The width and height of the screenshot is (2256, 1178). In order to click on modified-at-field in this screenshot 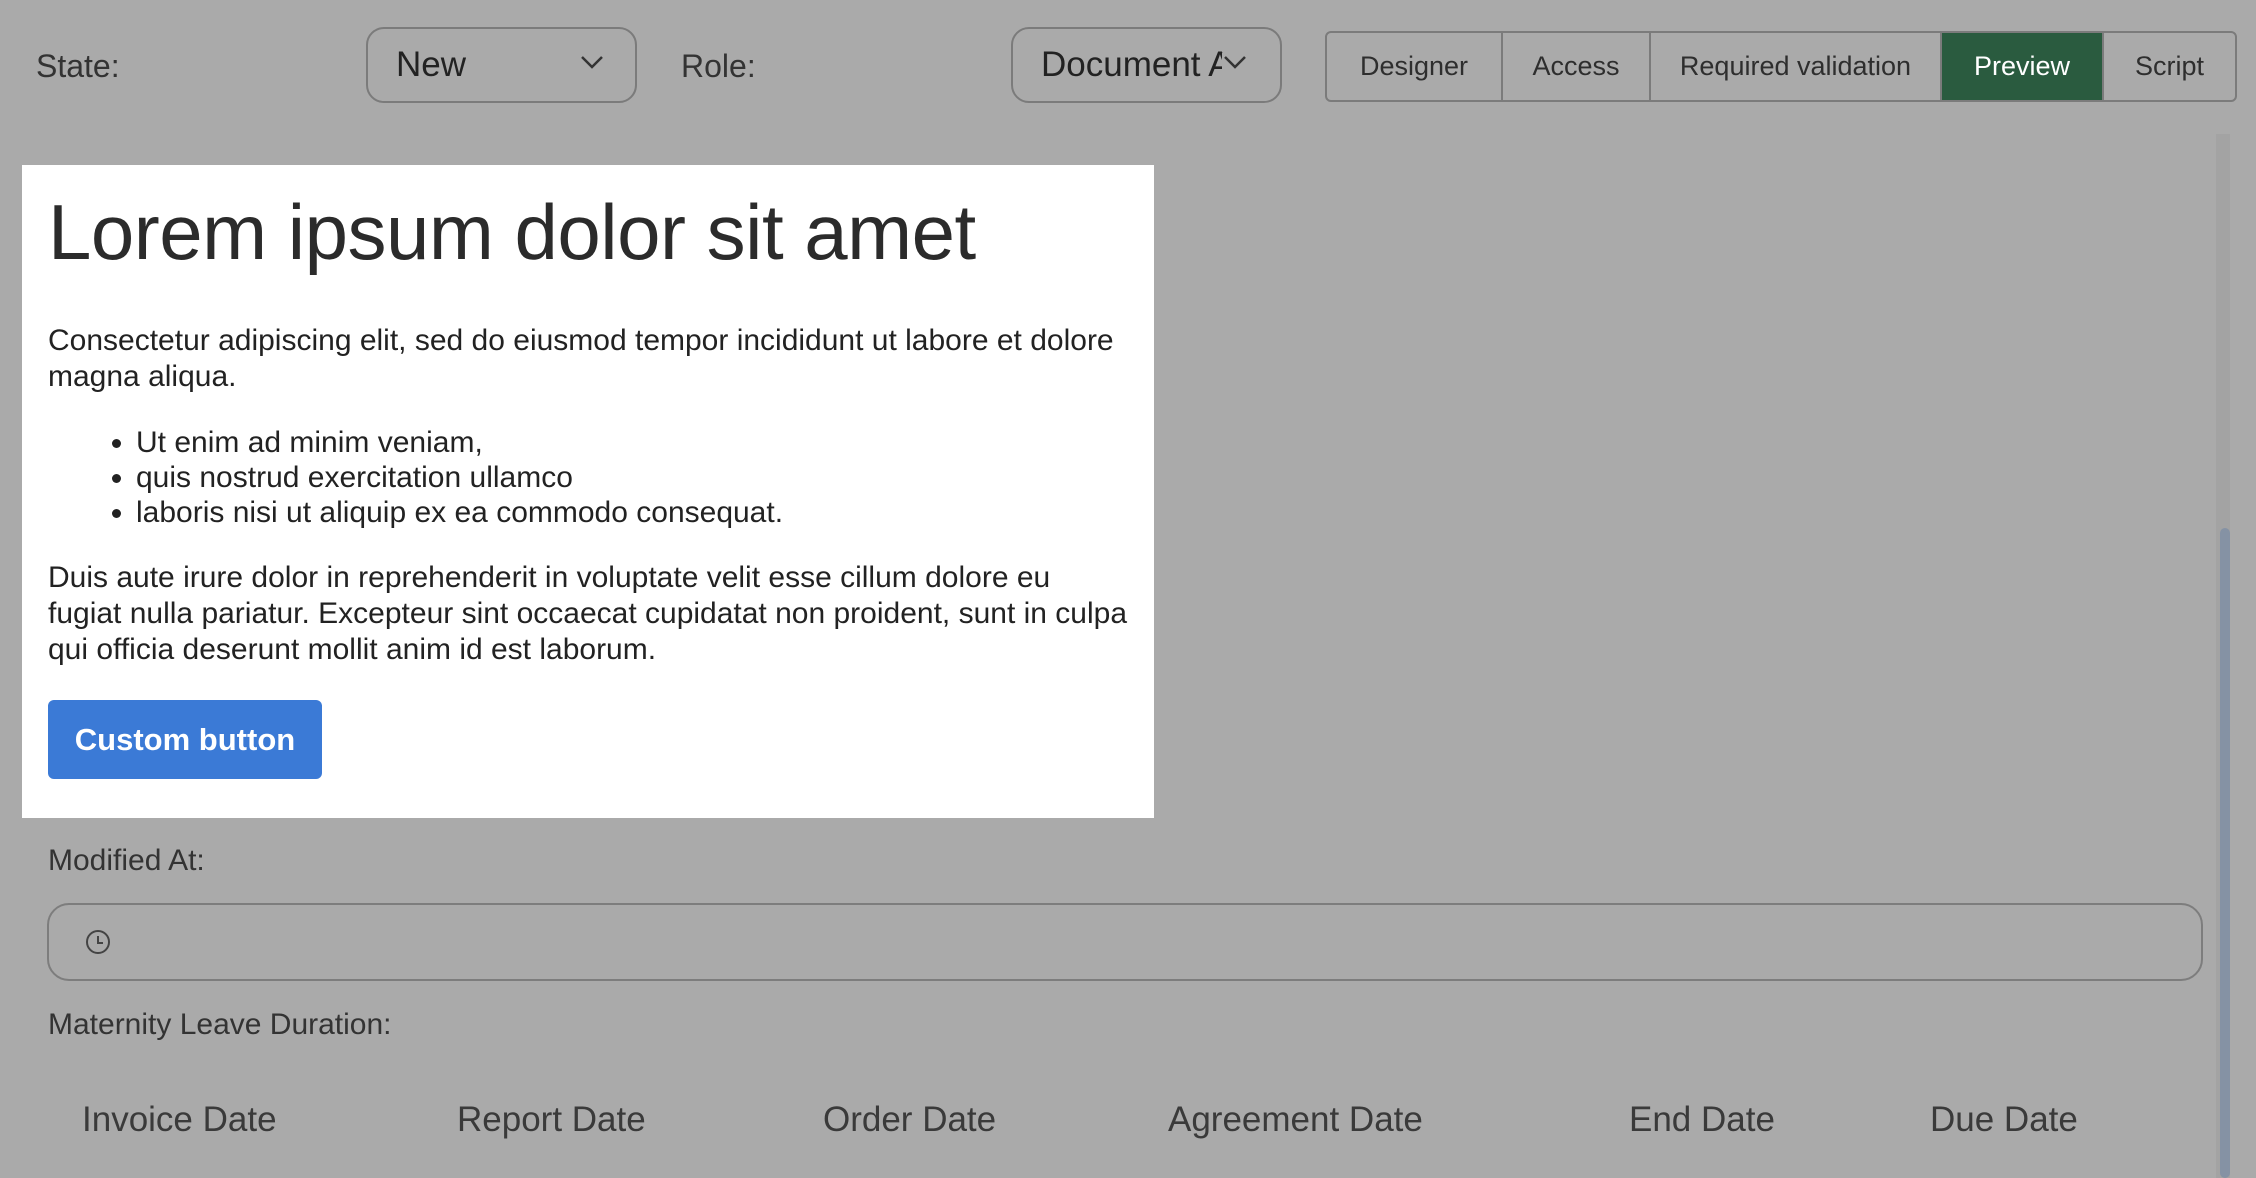, I will do `click(1125, 942)`.